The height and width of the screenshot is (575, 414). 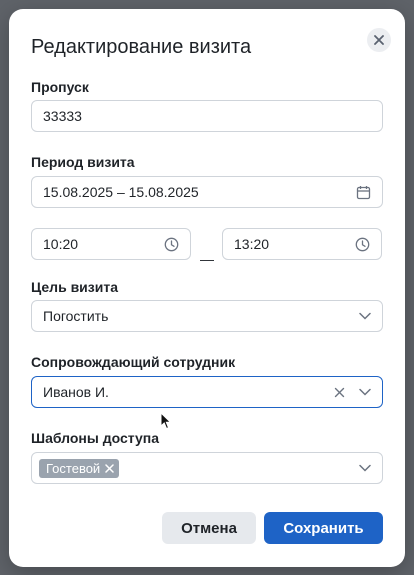 What do you see at coordinates (323, 528) in the screenshot?
I see `save-button: Сохранить` at bounding box center [323, 528].